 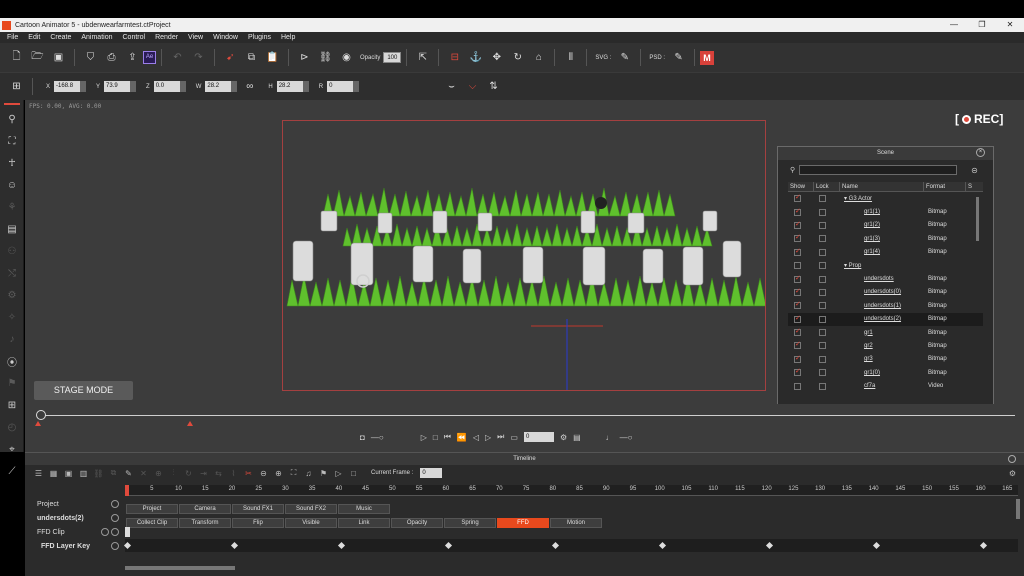 I want to click on menu-plugins: Plugins, so click(x=259, y=37).